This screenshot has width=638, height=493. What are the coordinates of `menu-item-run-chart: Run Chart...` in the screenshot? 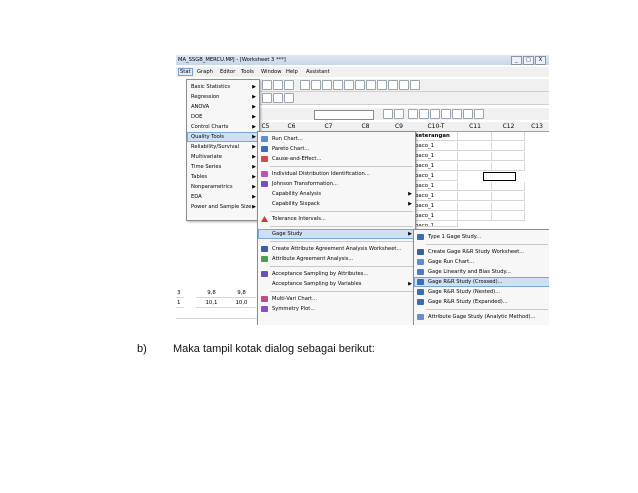 It's located at (336, 139).